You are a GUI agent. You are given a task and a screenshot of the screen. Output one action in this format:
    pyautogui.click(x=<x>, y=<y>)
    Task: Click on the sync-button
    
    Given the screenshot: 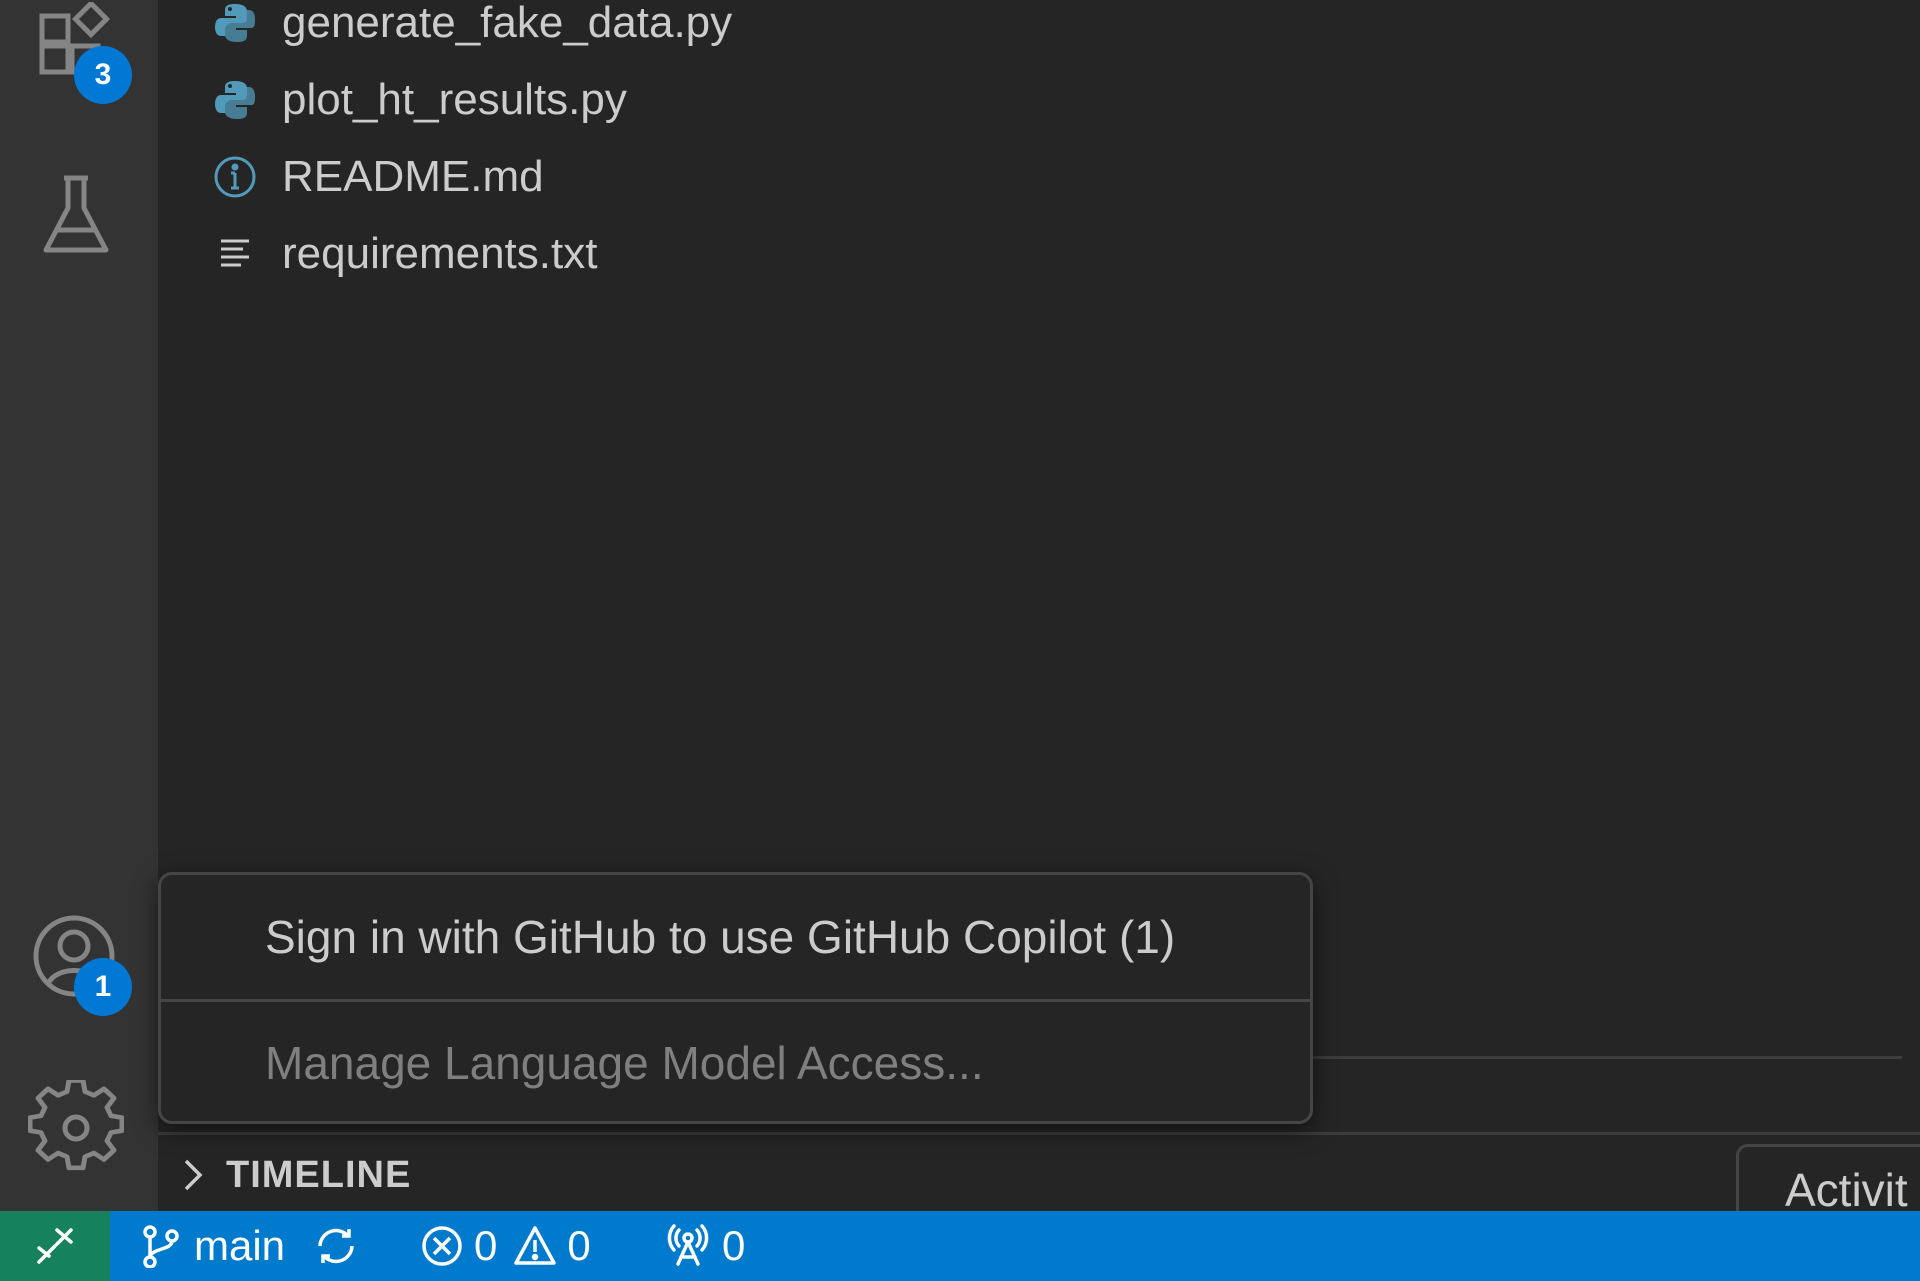 What is the action you would take?
    pyautogui.click(x=336, y=1246)
    